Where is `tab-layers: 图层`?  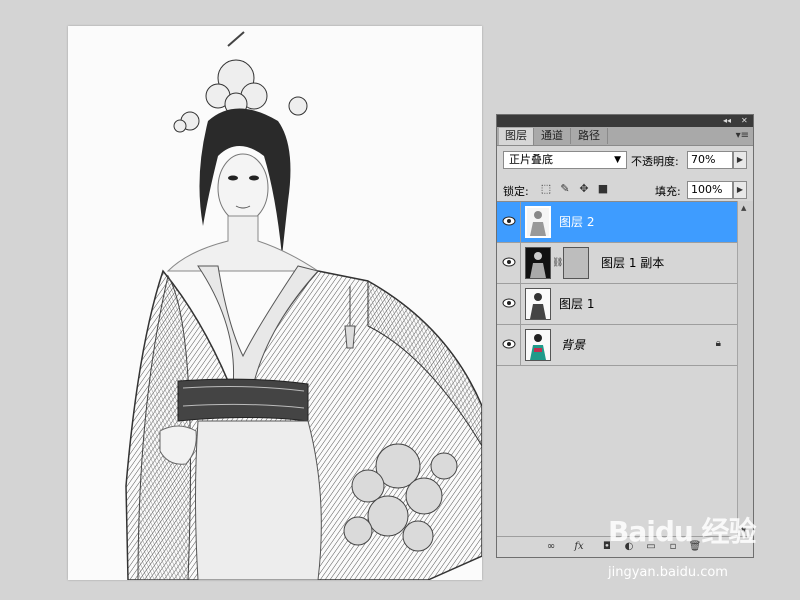 tab-layers: 图层 is located at coordinates (516, 136).